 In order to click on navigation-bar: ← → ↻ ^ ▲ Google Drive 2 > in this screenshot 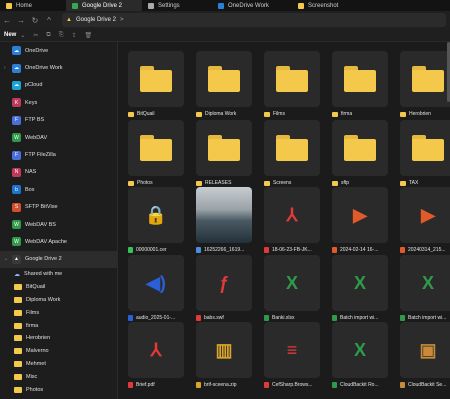, I will do `click(225, 20)`.